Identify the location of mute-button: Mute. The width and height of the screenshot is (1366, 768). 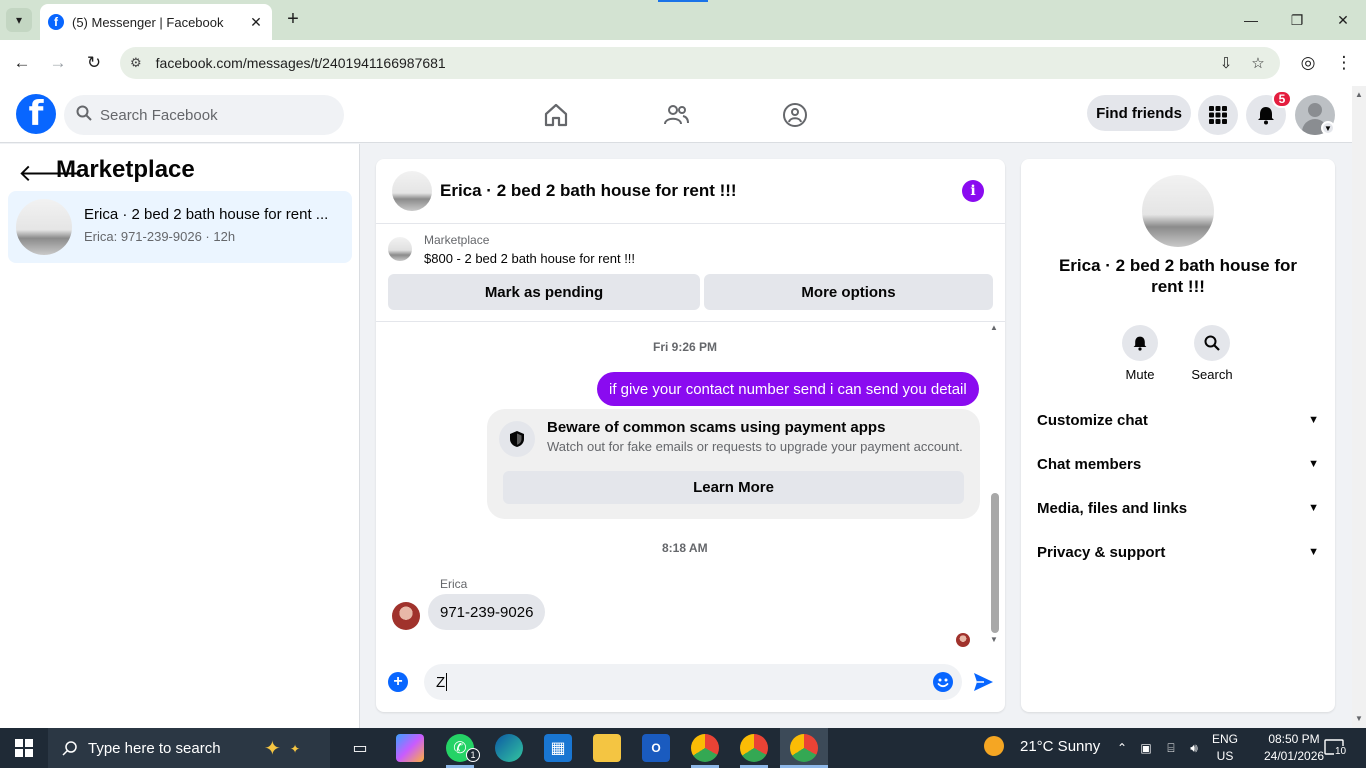
(1140, 353).